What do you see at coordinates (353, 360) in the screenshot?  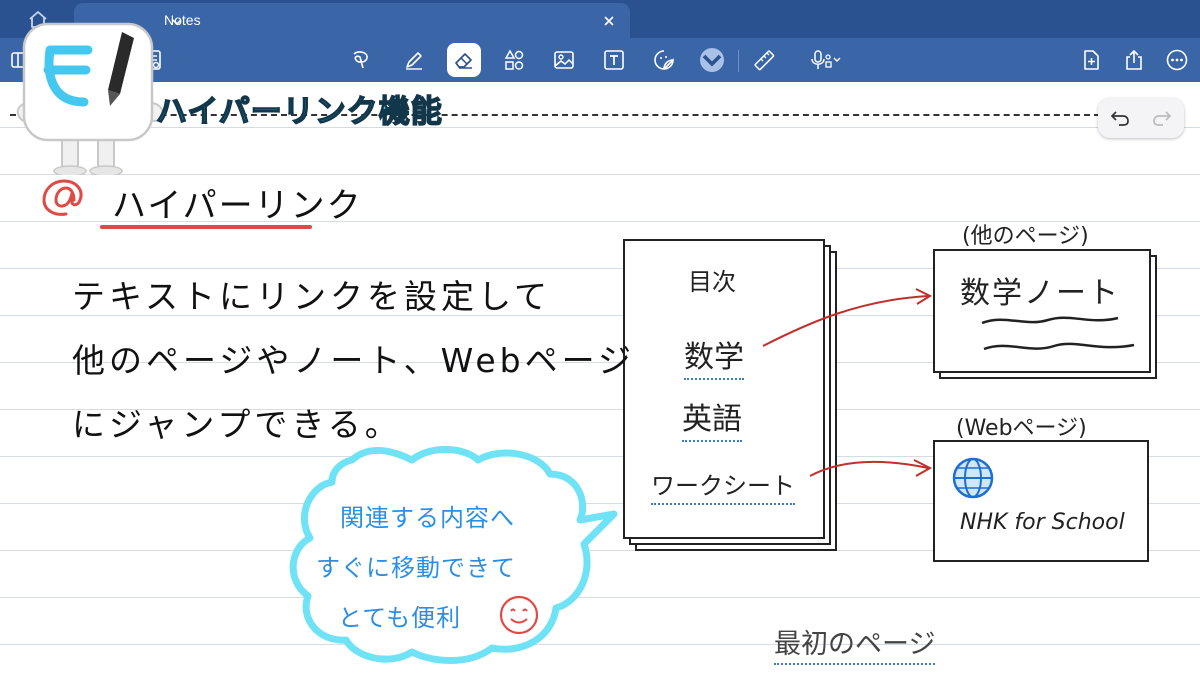 I see `body-line-2: 他のページやノート、Webページ` at bounding box center [353, 360].